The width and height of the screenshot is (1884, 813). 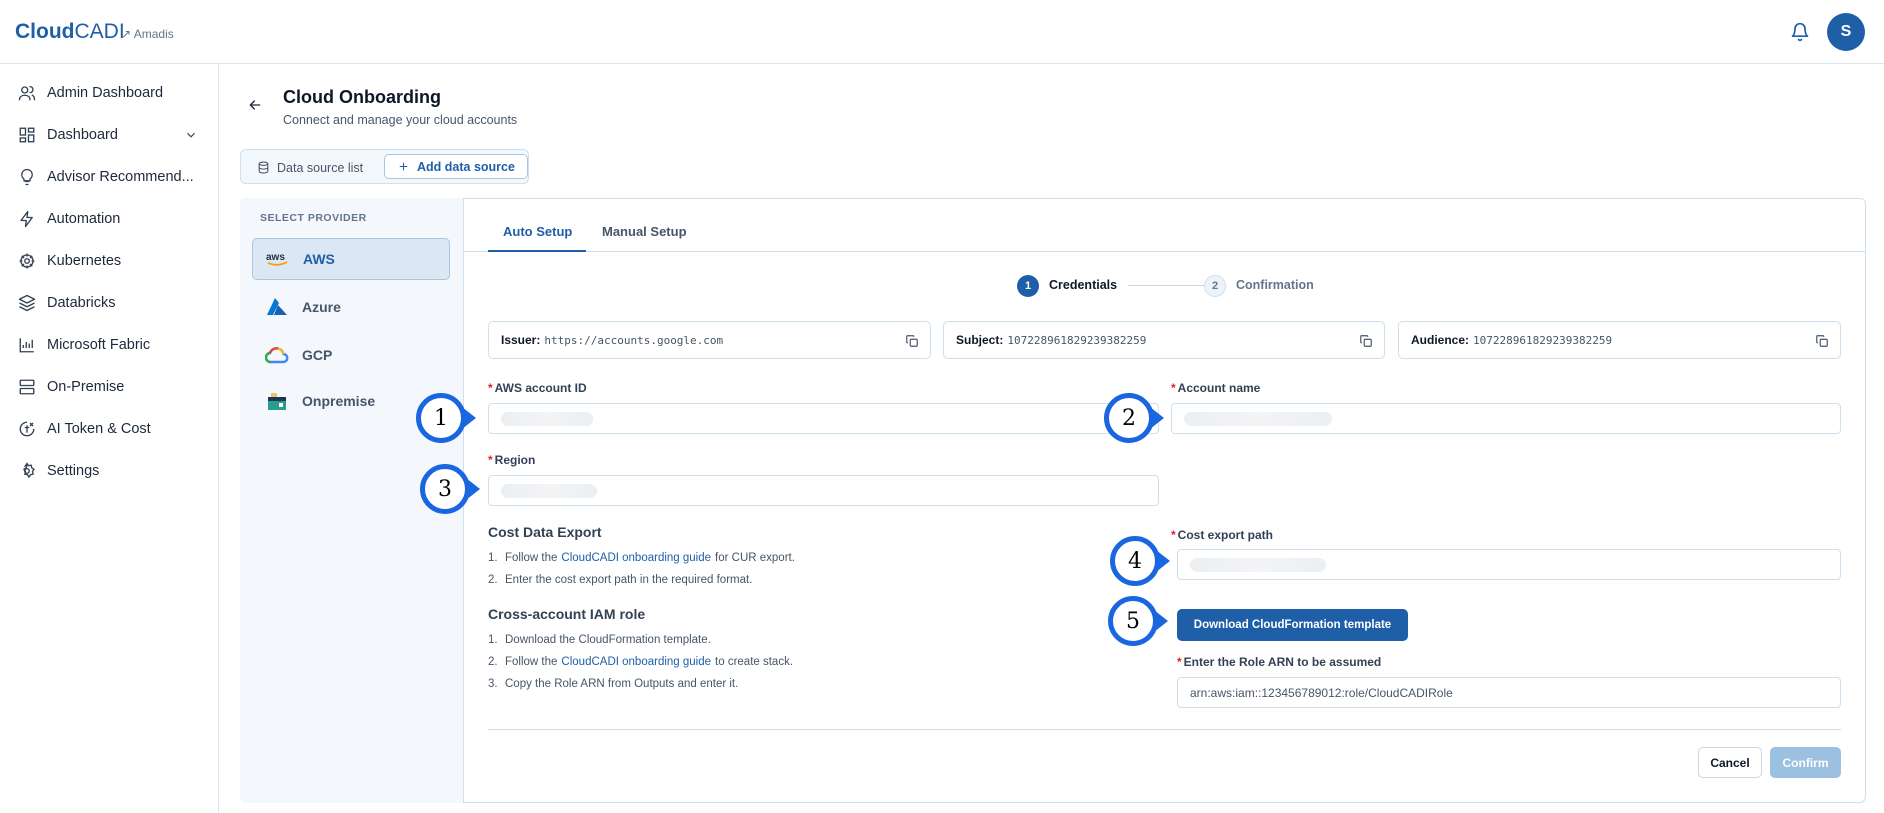 I want to click on chevron-down-icon, so click(x=191, y=135).